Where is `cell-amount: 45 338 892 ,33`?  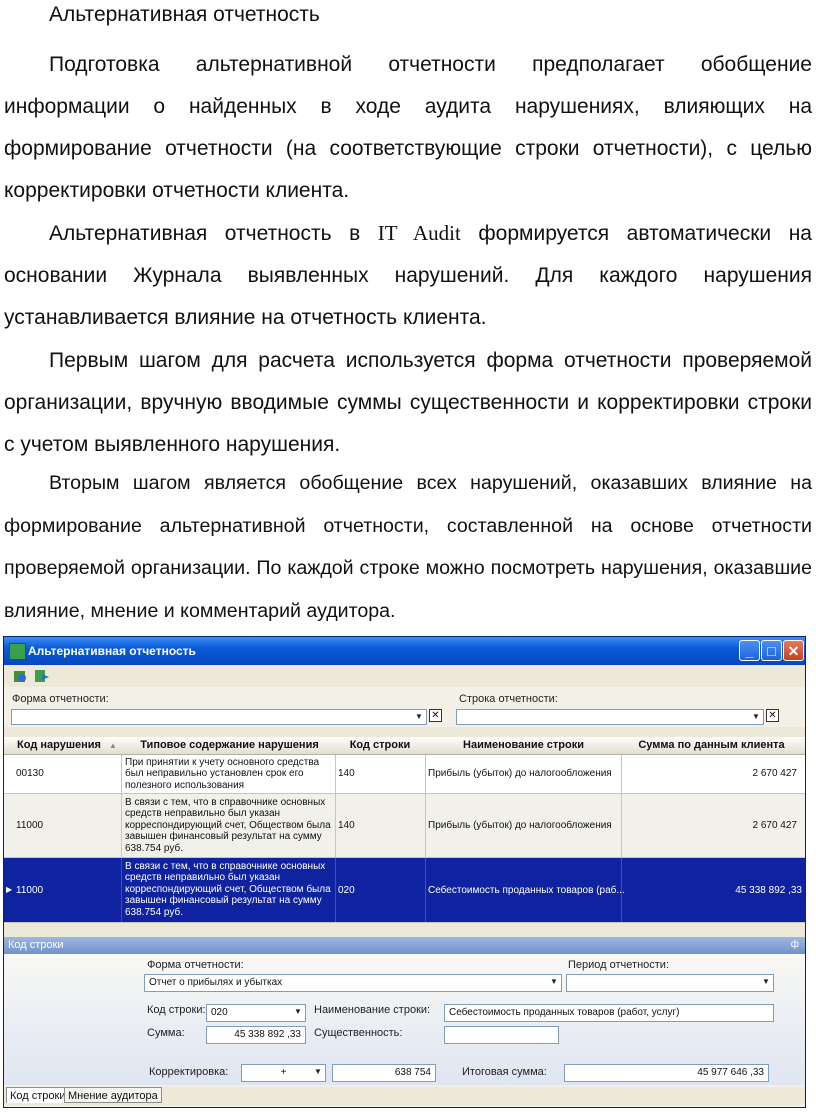
cell-amount: 45 338 892 ,33 is located at coordinates (768, 890).